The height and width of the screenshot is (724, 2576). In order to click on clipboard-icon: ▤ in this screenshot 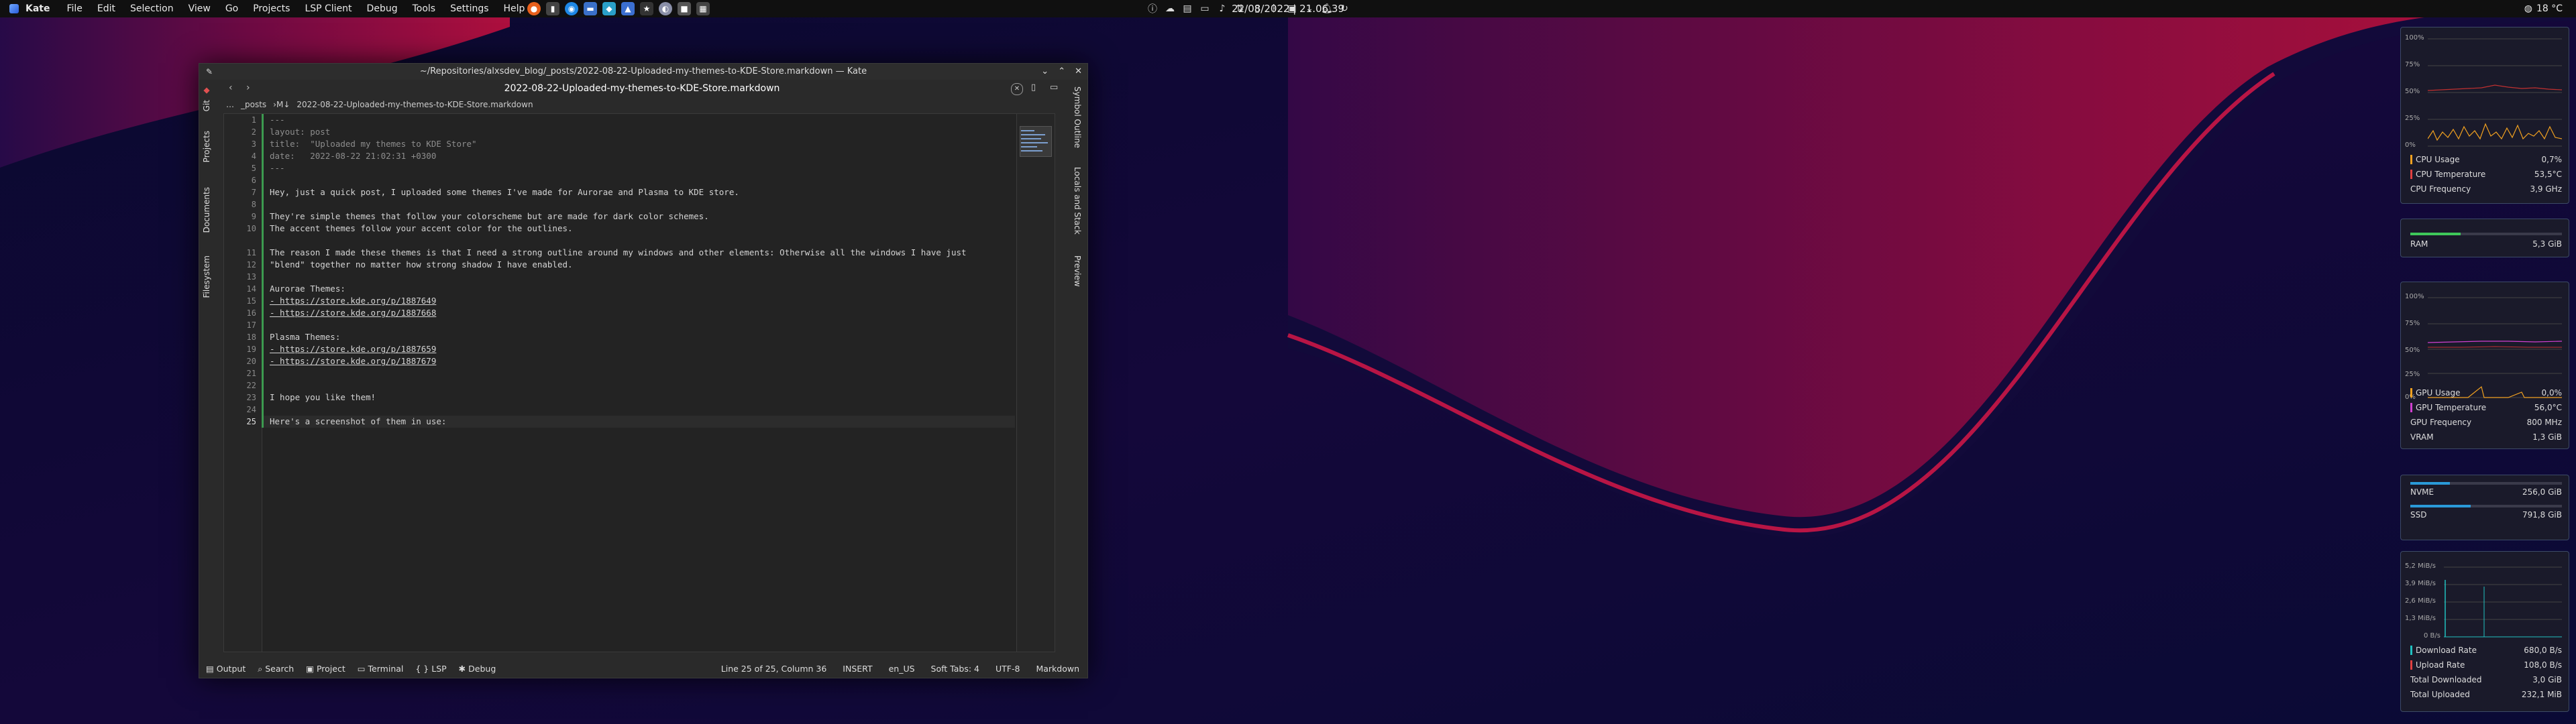, I will do `click(1187, 8)`.